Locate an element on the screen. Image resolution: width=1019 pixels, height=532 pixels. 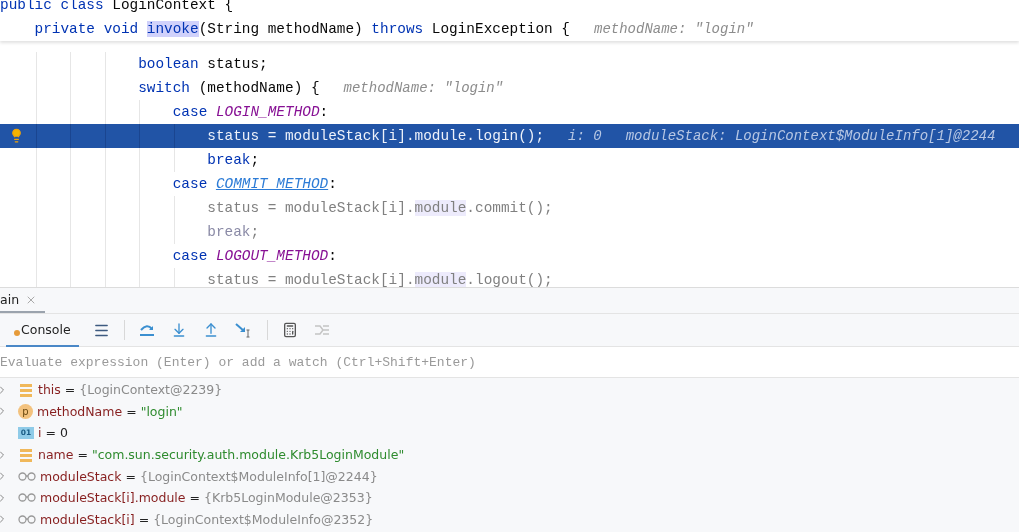
variable-name: moduleStack[i] is located at coordinates (87, 519).